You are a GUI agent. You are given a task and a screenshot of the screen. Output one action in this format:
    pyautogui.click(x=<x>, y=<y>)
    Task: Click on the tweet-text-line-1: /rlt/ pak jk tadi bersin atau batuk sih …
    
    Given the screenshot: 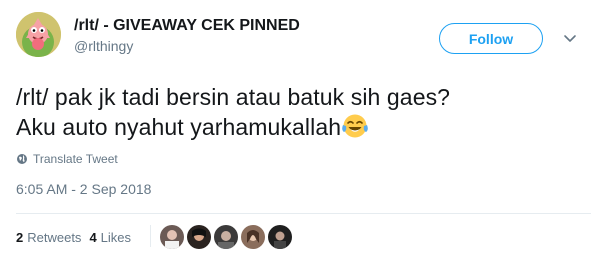 What is the action you would take?
    pyautogui.click(x=233, y=97)
    